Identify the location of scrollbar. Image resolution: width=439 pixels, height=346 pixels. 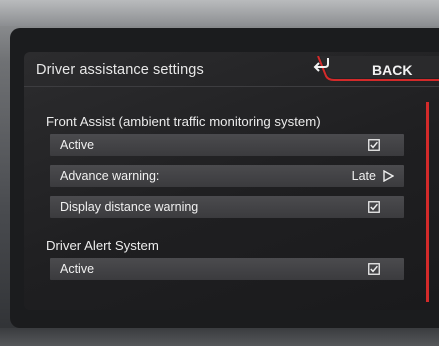
(427, 202).